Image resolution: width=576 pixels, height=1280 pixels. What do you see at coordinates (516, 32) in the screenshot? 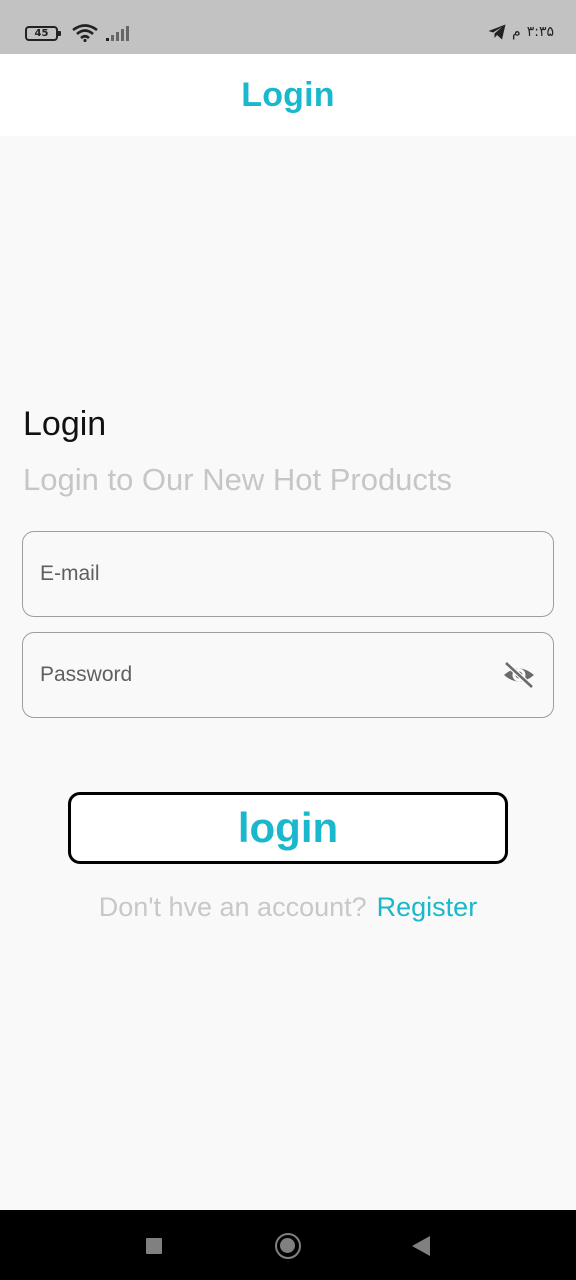
I see `meridiem: م` at bounding box center [516, 32].